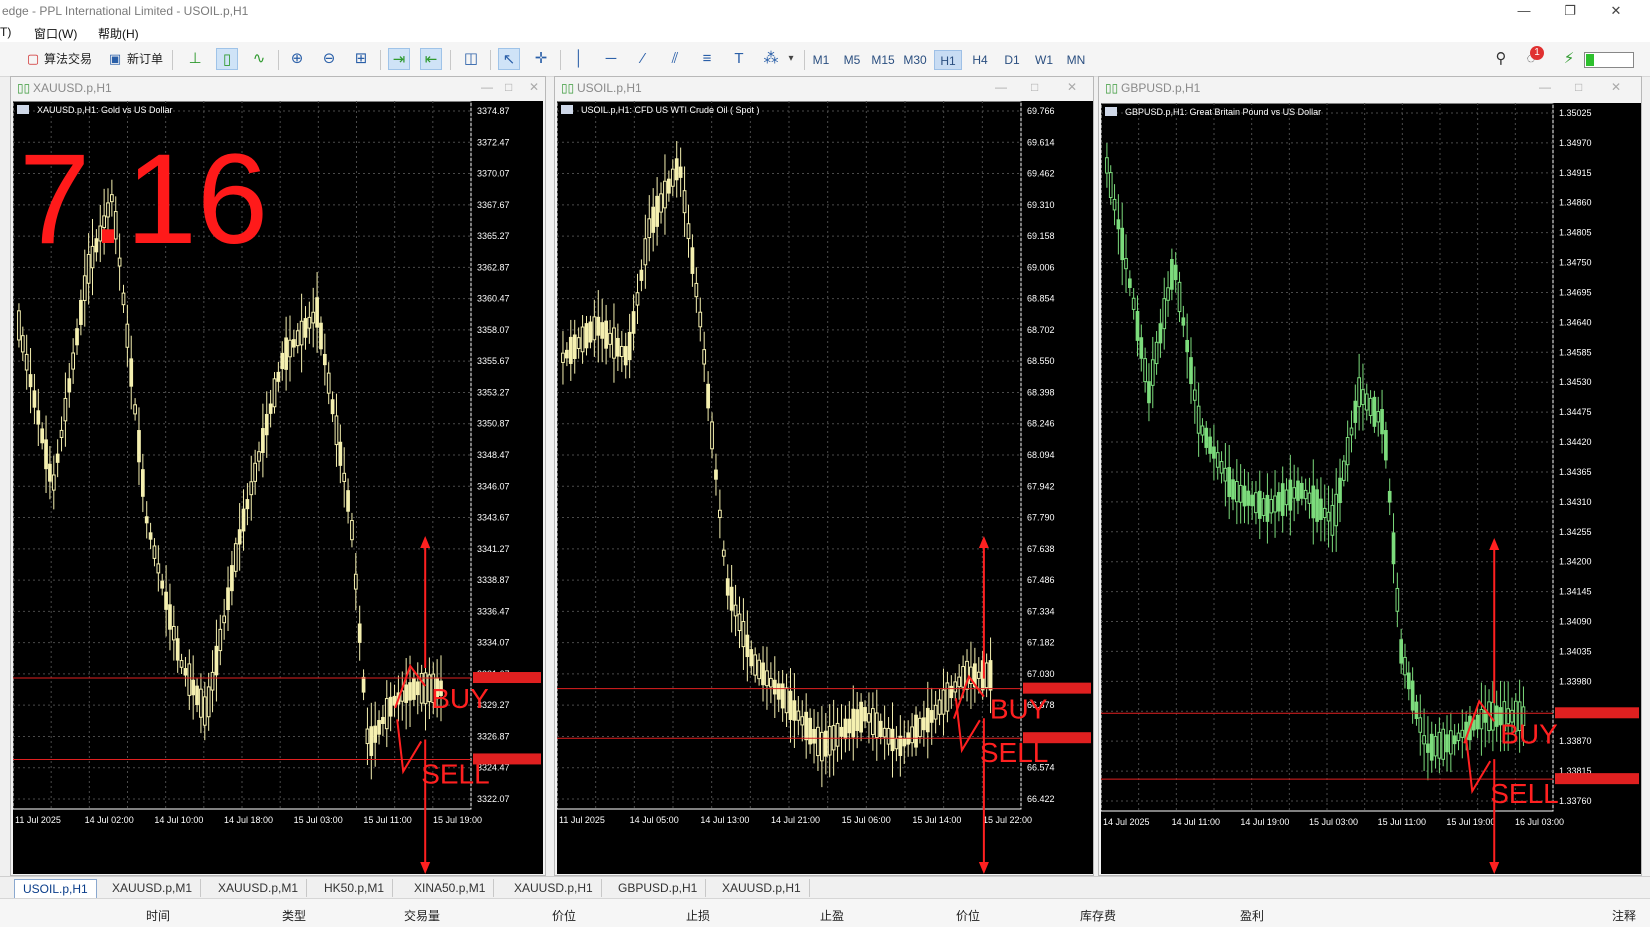 The image size is (1650, 927). Describe the element at coordinates (153, 888) in the screenshot. I see `tab-xauusd-m1: XAUUSD.p,M1` at that location.